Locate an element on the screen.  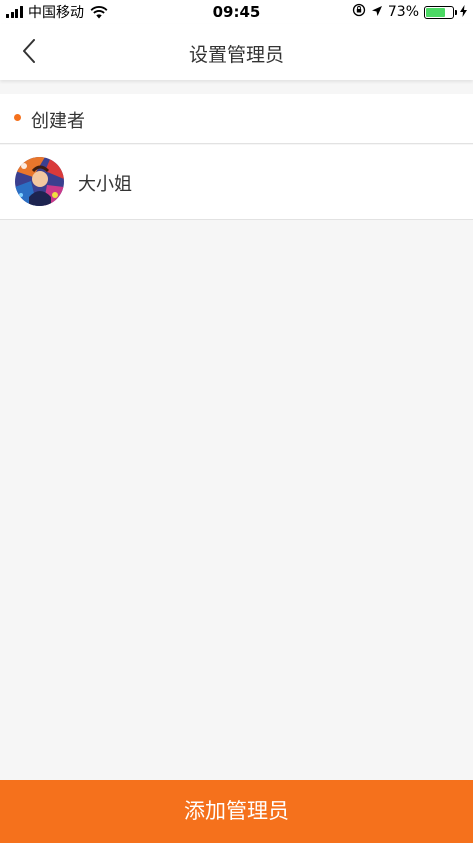
member-name: 大小姐 is located at coordinates (105, 184).